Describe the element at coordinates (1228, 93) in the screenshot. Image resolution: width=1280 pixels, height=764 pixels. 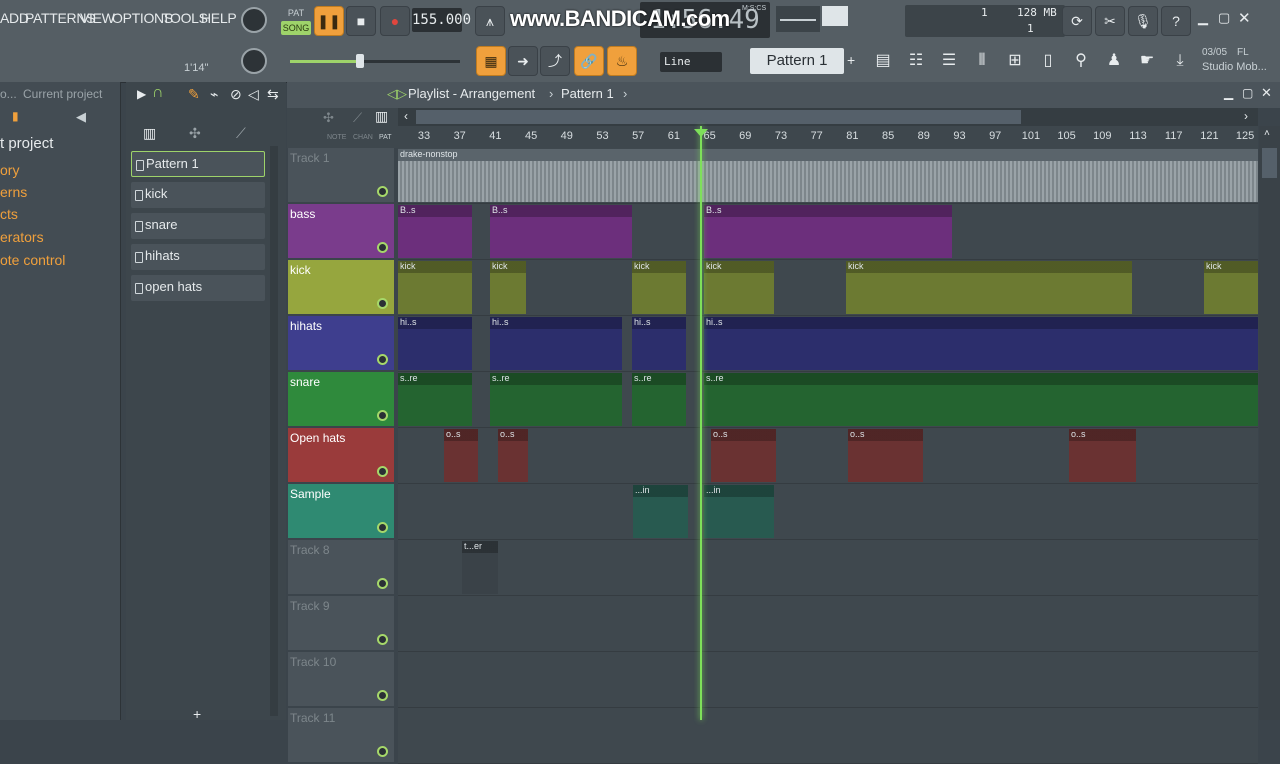
I see `minimize-icon: ▁` at that location.